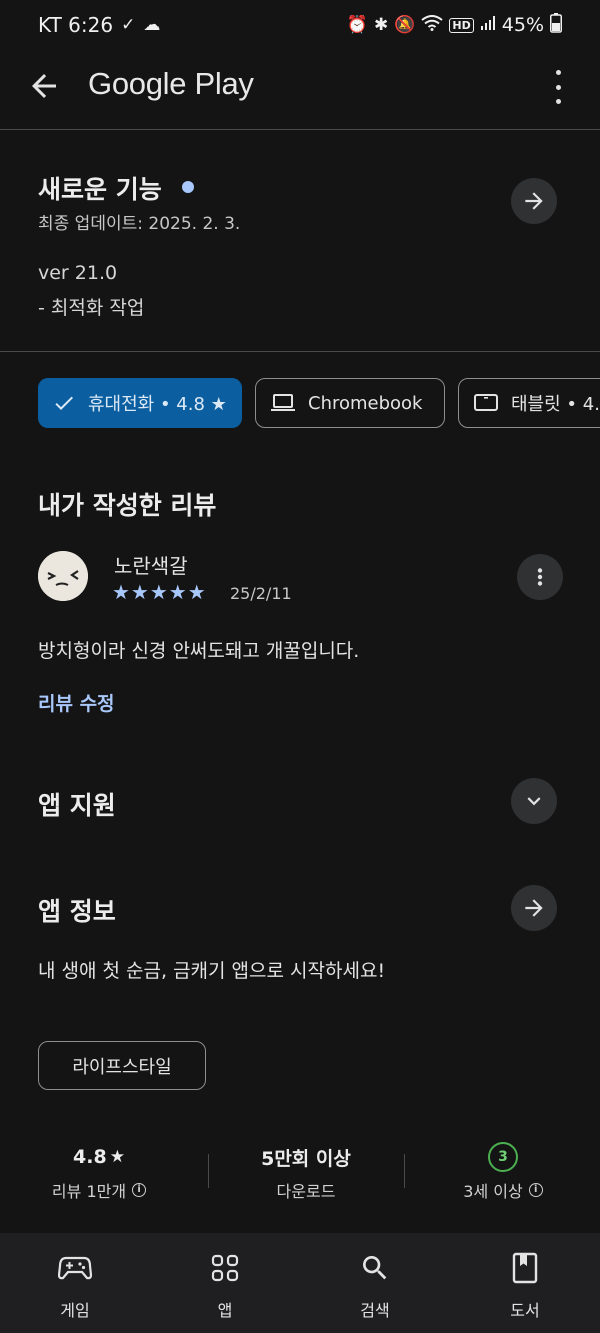 Image resolution: width=600 pixels, height=1333 pixels. I want to click on avatar, so click(63, 576).